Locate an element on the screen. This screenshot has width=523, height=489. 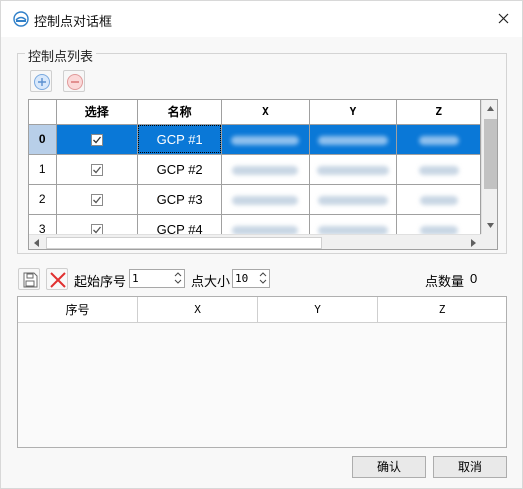
point-list-header: 序号 X Y Z is located at coordinates (262, 310).